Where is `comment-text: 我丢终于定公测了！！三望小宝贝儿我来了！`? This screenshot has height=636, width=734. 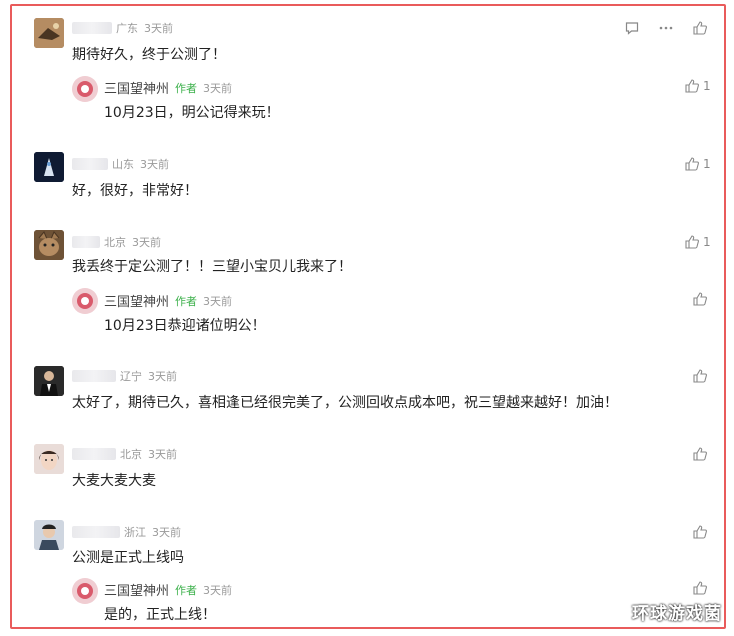 comment-text: 我丢终于定公测了！！三望小宝贝儿我来了！ is located at coordinates (212, 267).